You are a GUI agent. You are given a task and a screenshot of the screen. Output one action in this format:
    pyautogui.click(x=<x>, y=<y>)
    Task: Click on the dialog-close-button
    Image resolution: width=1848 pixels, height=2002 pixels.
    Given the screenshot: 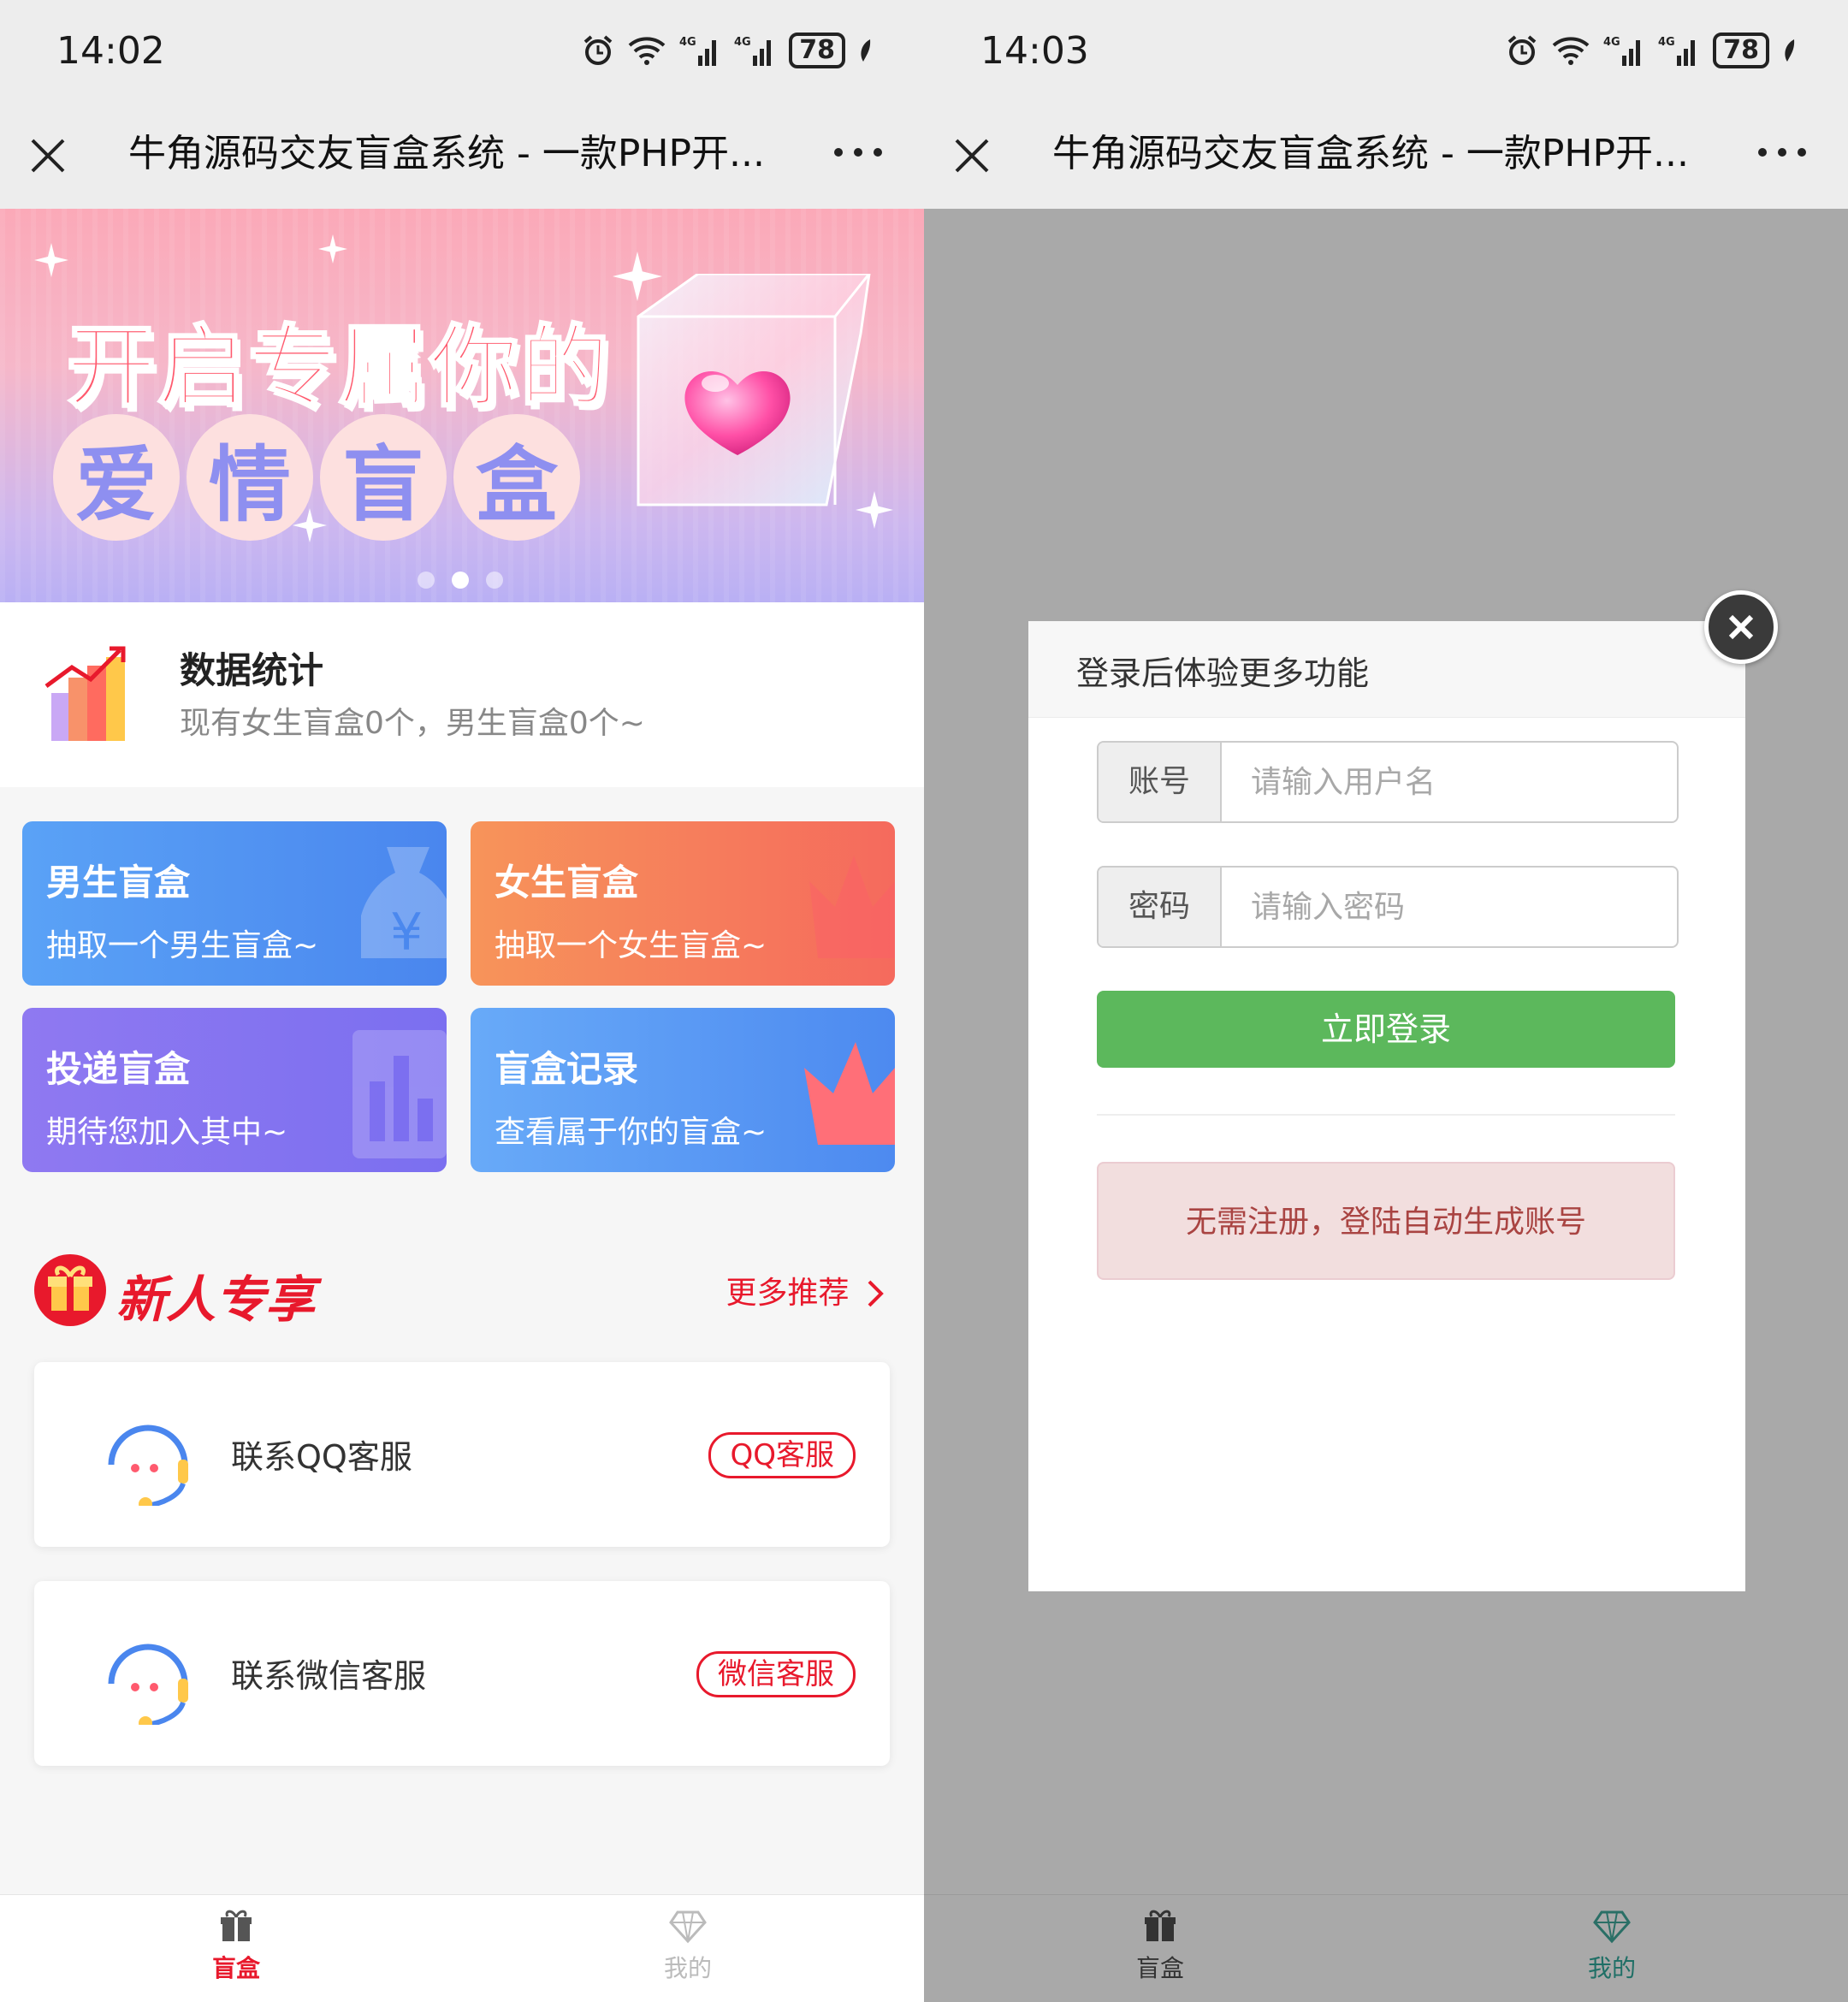 What is the action you would take?
    pyautogui.click(x=1741, y=627)
    